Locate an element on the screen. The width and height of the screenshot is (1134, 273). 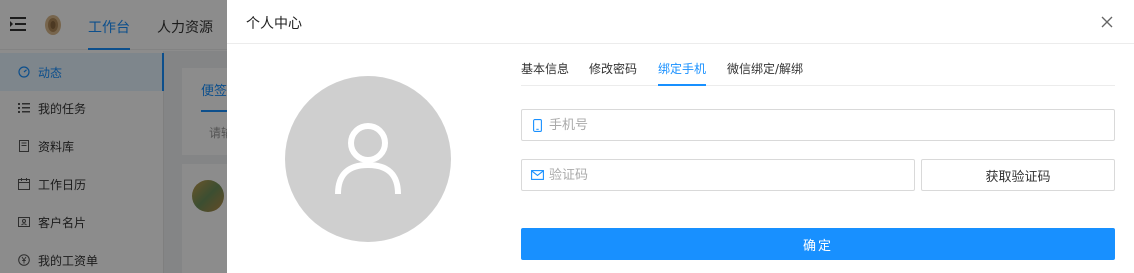
drawer-header: 个人中心 is located at coordinates (680, 22).